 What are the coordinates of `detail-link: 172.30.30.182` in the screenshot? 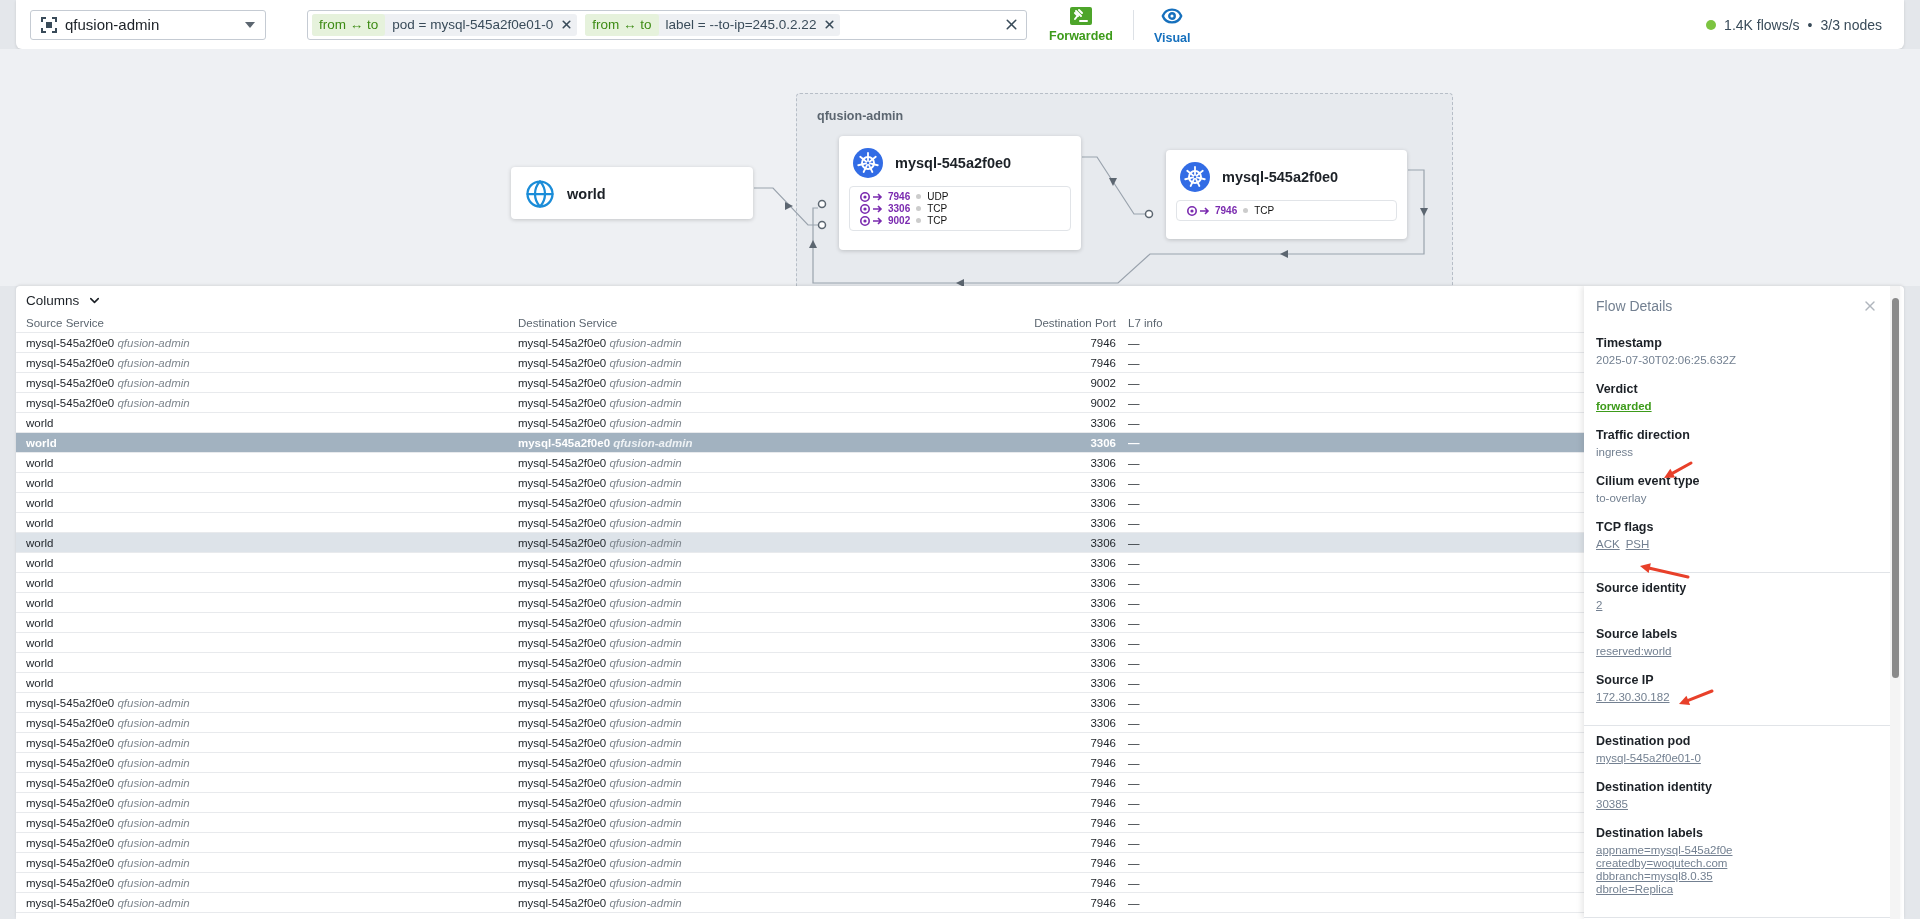 It's located at (1633, 697).